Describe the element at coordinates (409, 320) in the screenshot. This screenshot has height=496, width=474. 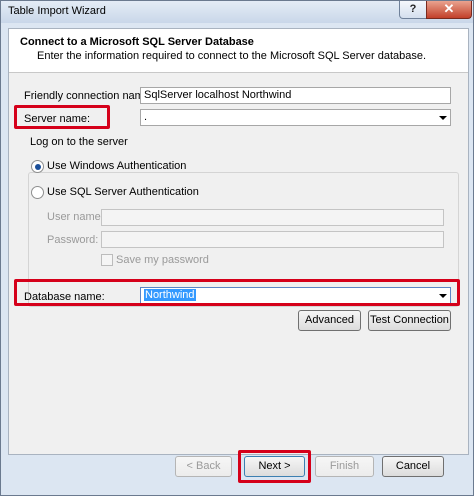
I see `test-connection-button: Test Connection` at that location.